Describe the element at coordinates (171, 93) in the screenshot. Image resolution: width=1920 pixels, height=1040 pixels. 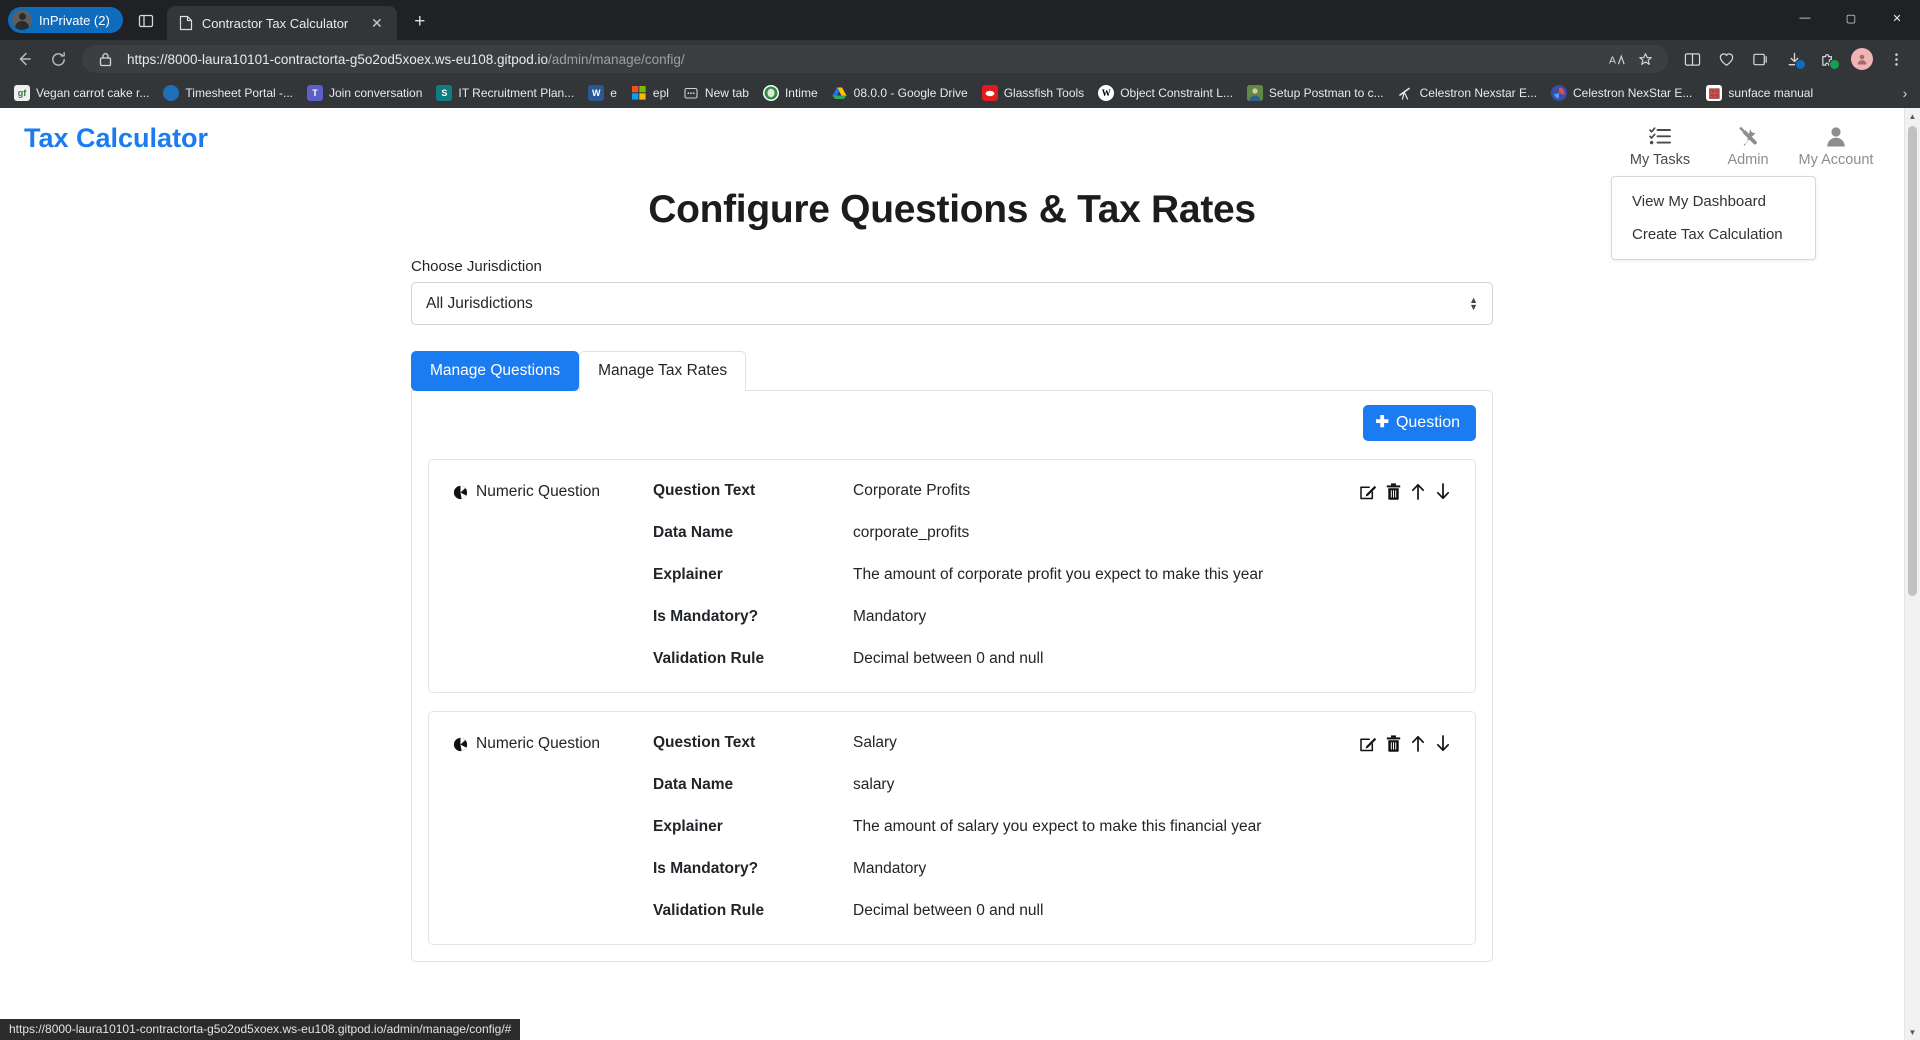
I see `timesheet-icon` at that location.